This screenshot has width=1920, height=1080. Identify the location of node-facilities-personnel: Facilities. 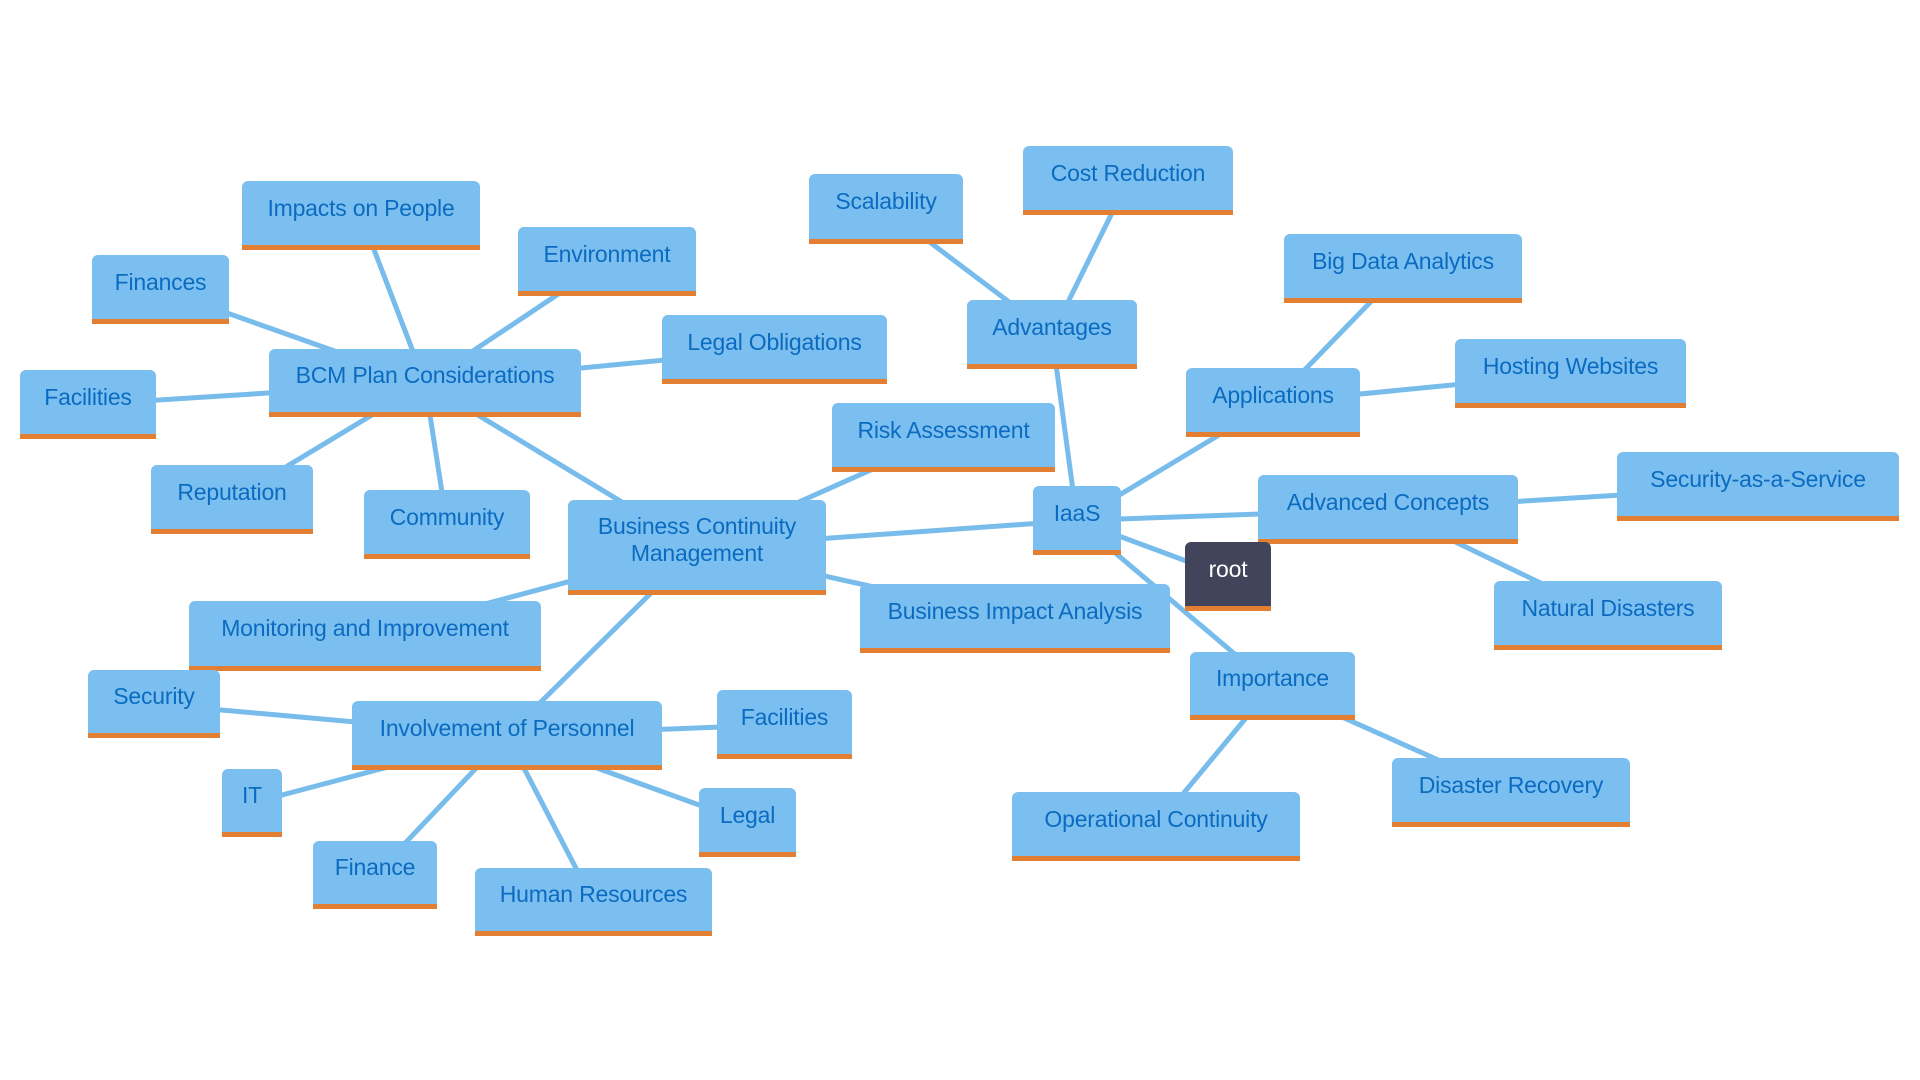
(784, 724).